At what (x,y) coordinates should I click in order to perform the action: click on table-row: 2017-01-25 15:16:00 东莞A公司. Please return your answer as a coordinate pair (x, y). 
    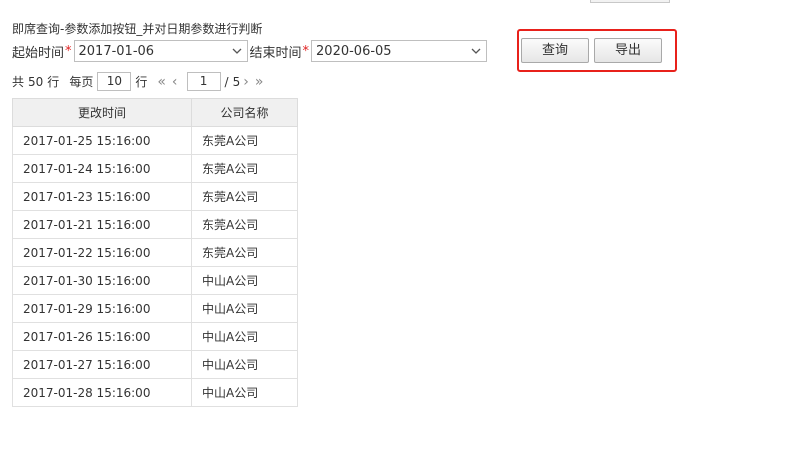
    Looking at the image, I should click on (155, 140).